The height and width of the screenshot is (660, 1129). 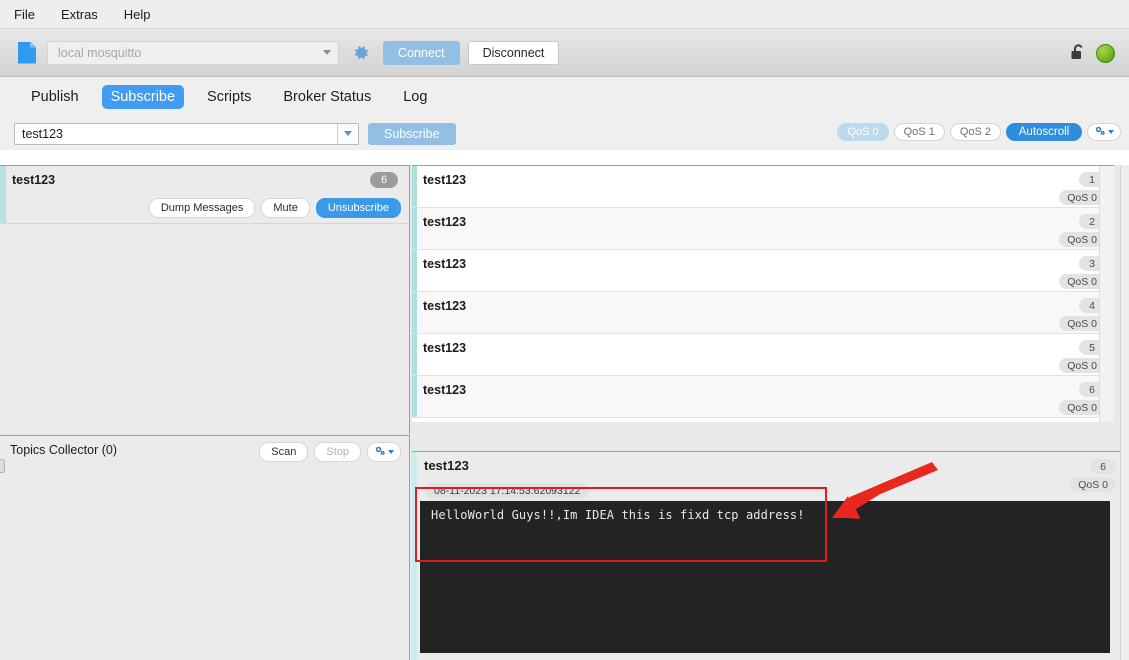 I want to click on tab-subscribe: Subscribe, so click(x=143, y=97).